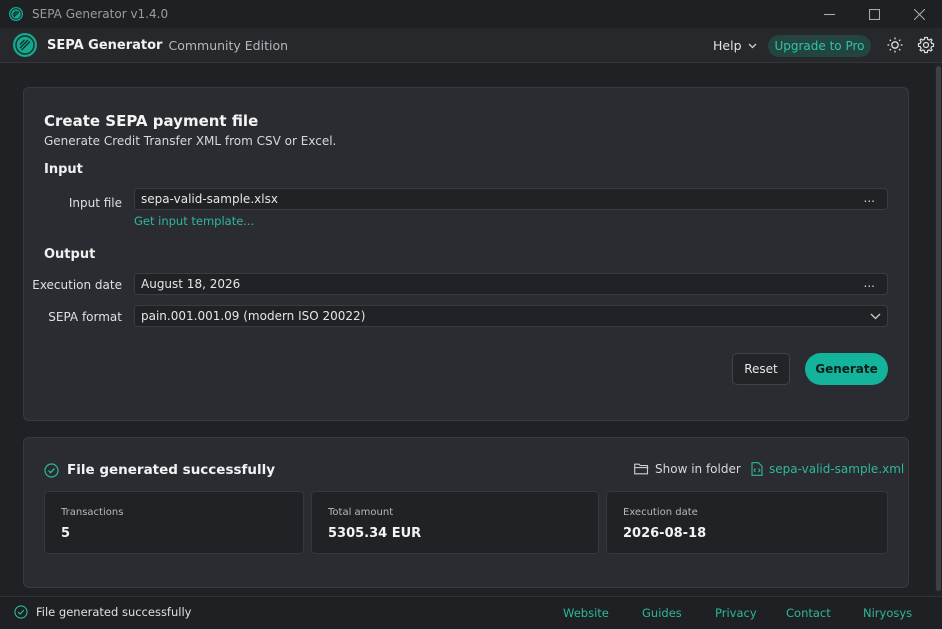  I want to click on maximize-icon, so click(874, 14).